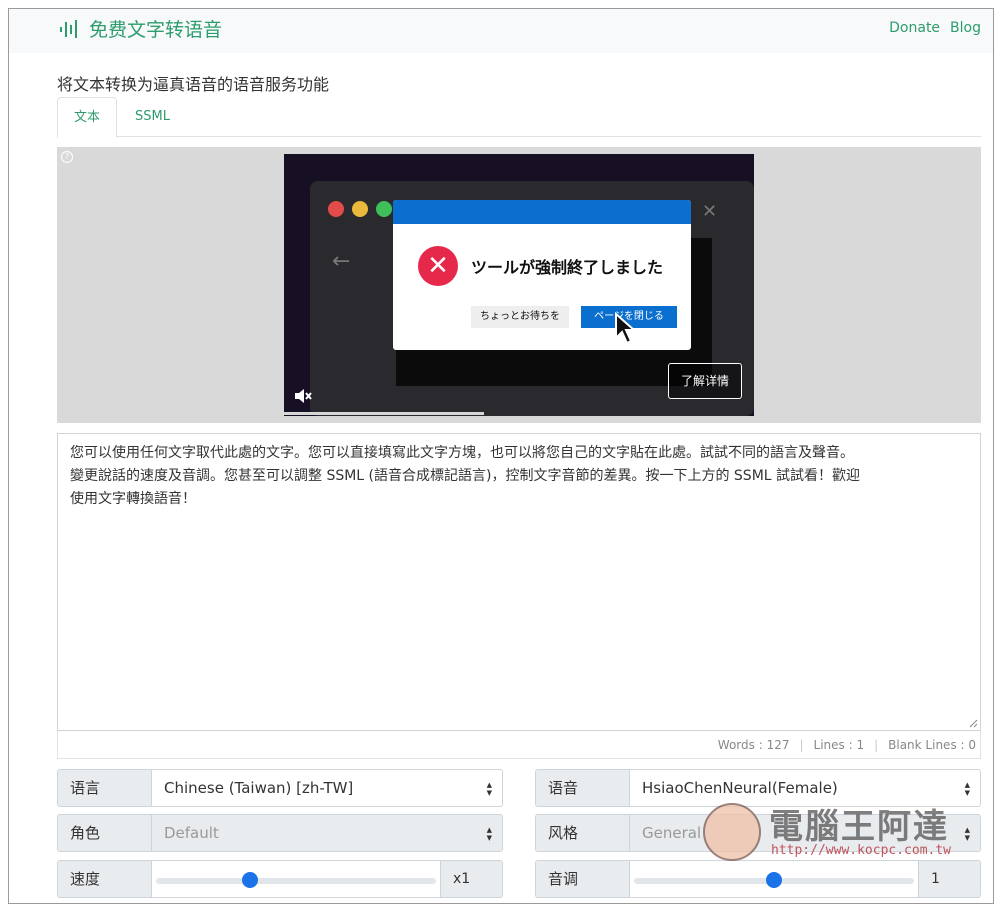 The width and height of the screenshot is (1000, 912). What do you see at coordinates (68, 28) in the screenshot?
I see `audio-wave-icon` at bounding box center [68, 28].